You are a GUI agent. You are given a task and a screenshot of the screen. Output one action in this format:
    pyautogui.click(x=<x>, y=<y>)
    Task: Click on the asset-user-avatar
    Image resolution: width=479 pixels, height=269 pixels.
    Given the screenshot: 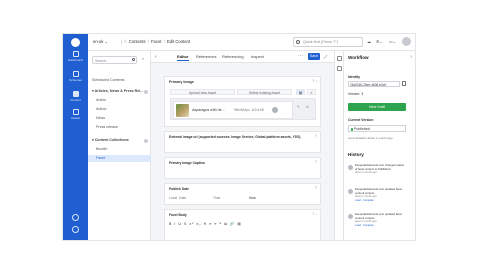 What is the action you would take?
    pyautogui.click(x=275, y=110)
    